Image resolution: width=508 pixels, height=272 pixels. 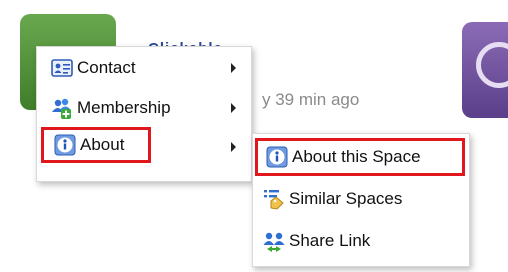 I want to click on contact-card-icon, so click(x=62, y=68).